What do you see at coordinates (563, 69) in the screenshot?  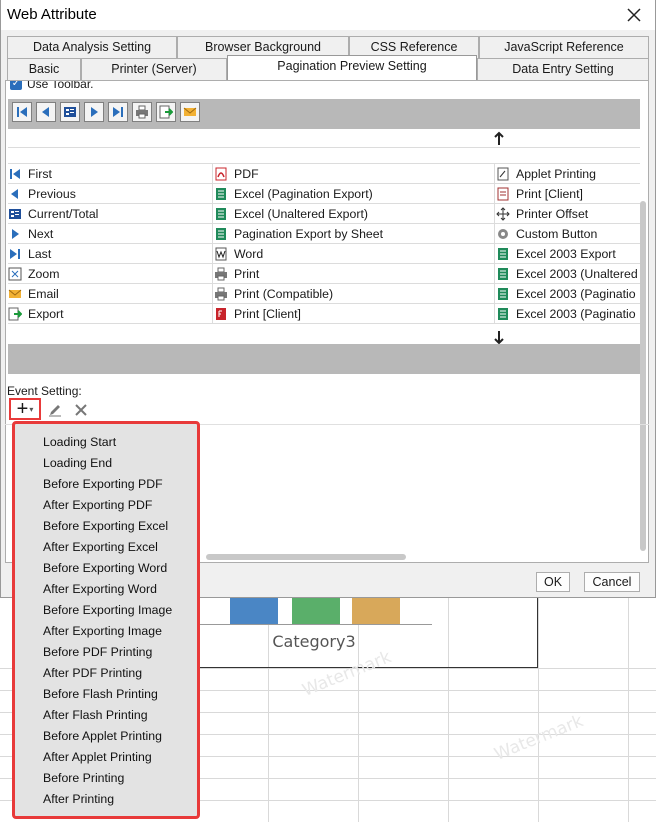 I see `tab-data-entry-setting: Data Entry Setting` at bounding box center [563, 69].